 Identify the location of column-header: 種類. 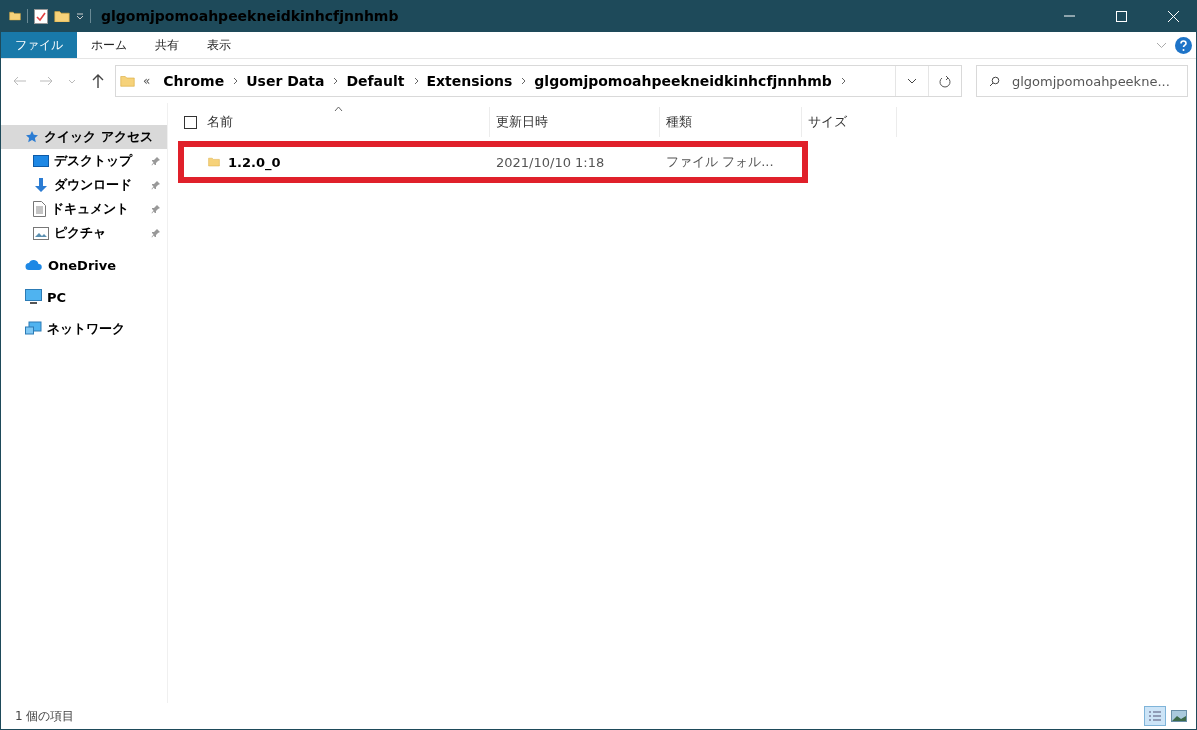
(731, 122).